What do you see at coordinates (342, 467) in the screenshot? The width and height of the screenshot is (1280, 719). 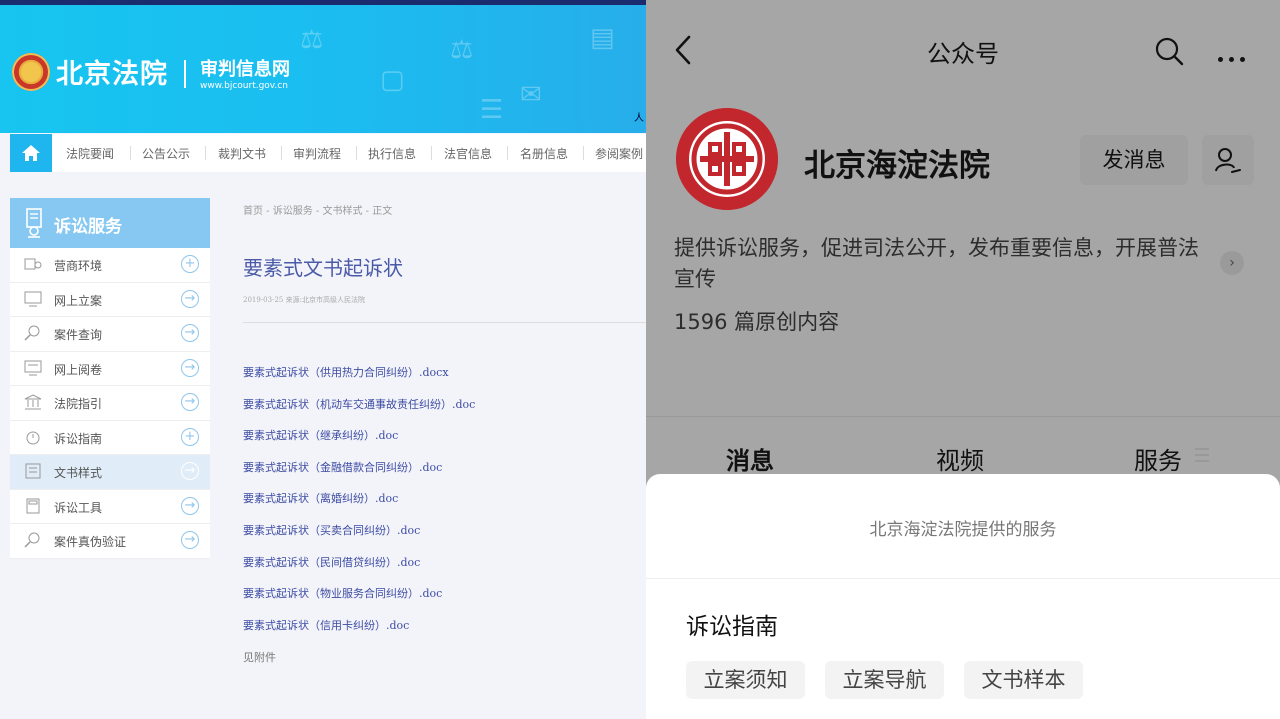 I see `file-link: 要素式起诉状（金融借款合同纠纷）.doc` at bounding box center [342, 467].